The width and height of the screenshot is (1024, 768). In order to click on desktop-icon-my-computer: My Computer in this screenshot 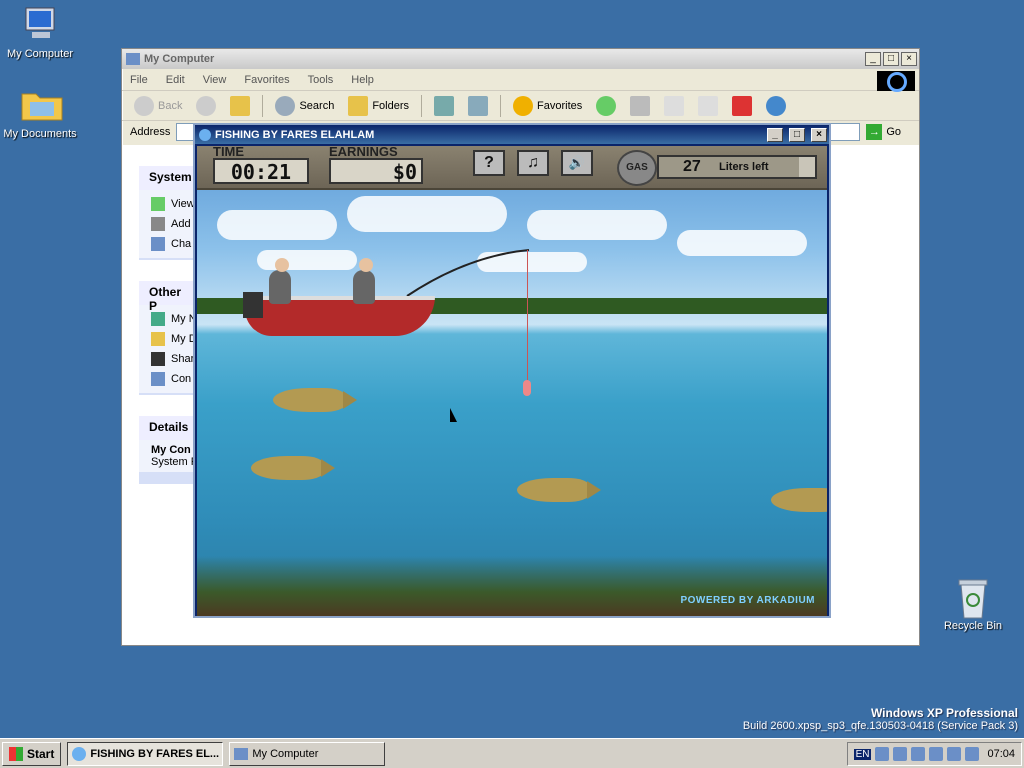, I will do `click(40, 32)`.